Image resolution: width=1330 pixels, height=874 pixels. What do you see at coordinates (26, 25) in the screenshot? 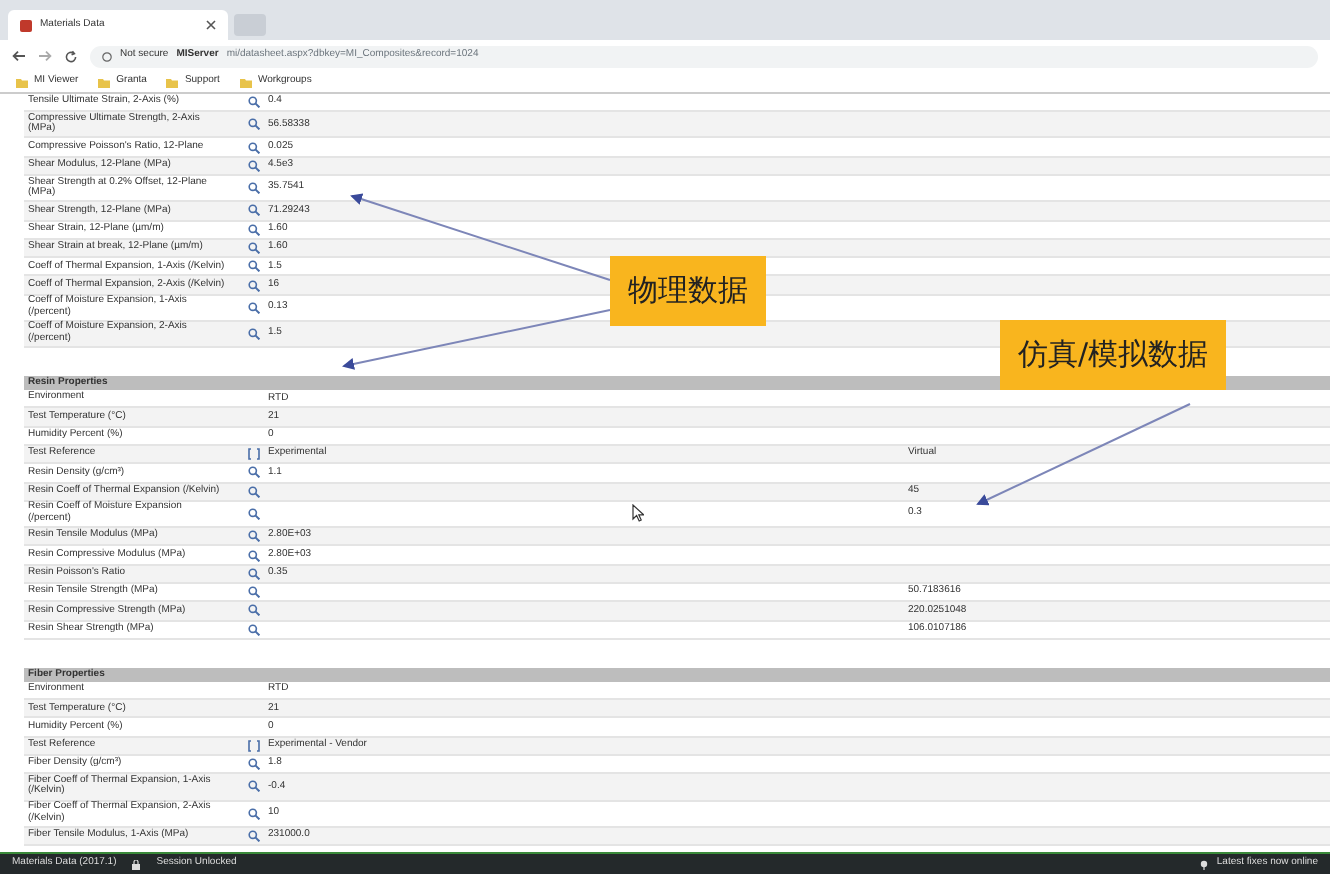
I see `site-icon` at bounding box center [26, 25].